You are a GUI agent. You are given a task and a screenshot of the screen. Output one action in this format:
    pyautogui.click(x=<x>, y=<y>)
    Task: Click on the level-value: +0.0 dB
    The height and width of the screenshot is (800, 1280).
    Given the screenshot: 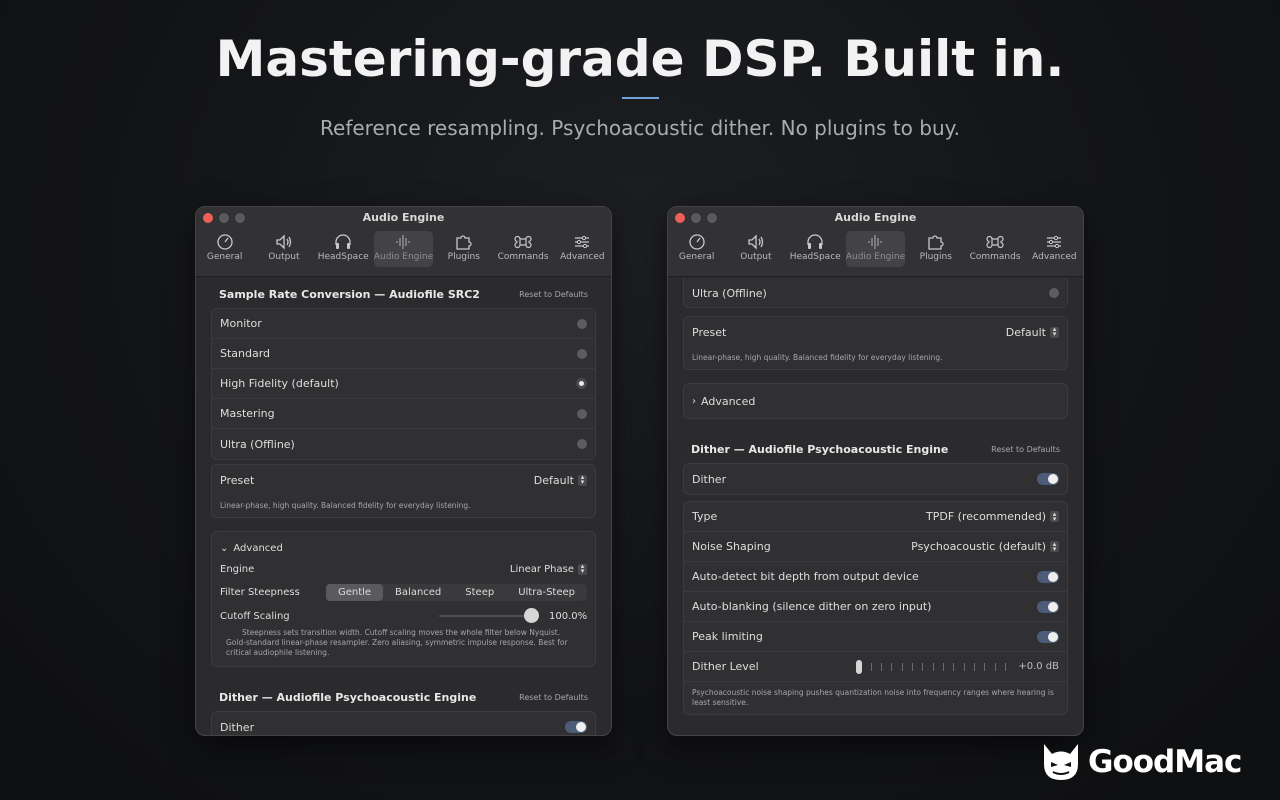 What is the action you would take?
    pyautogui.click(x=1038, y=666)
    